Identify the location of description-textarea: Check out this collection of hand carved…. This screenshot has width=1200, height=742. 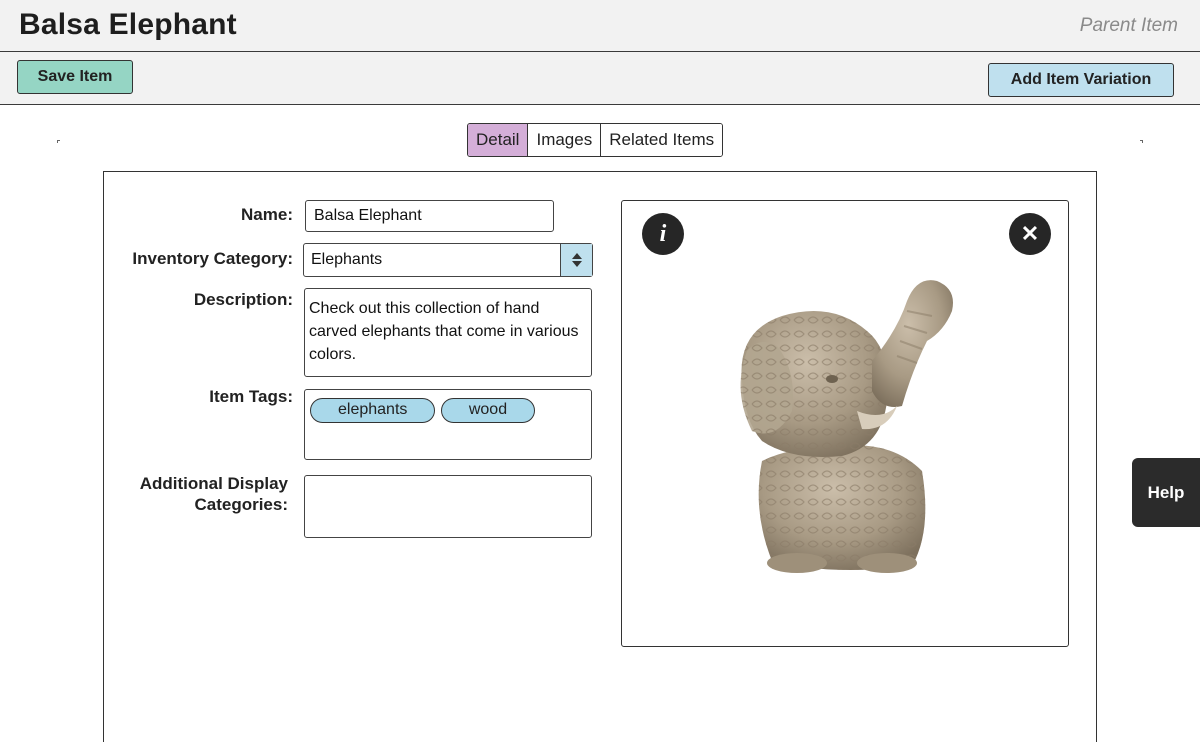
(448, 332).